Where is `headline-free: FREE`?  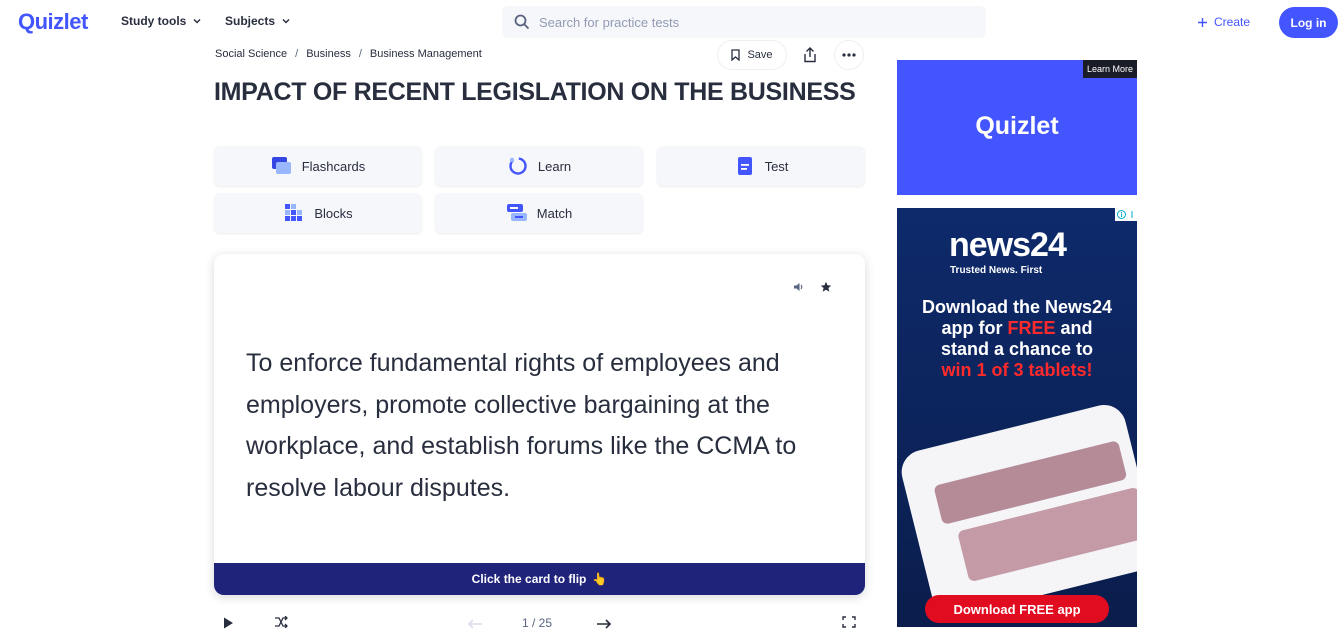
headline-free: FREE is located at coordinates (1031, 328).